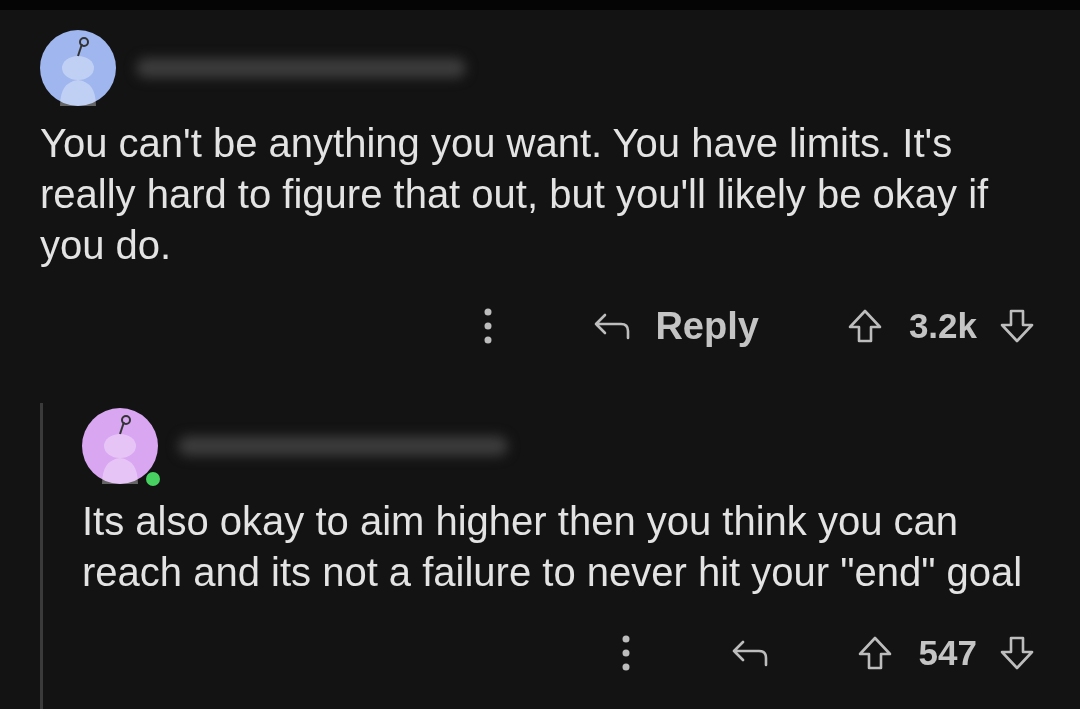 The height and width of the screenshot is (709, 1080). Describe the element at coordinates (553, 547) in the screenshot. I see `comment-text: Its also okay to aim higher then you think you can reach and its not a failure to never hit your "end" goal` at that location.